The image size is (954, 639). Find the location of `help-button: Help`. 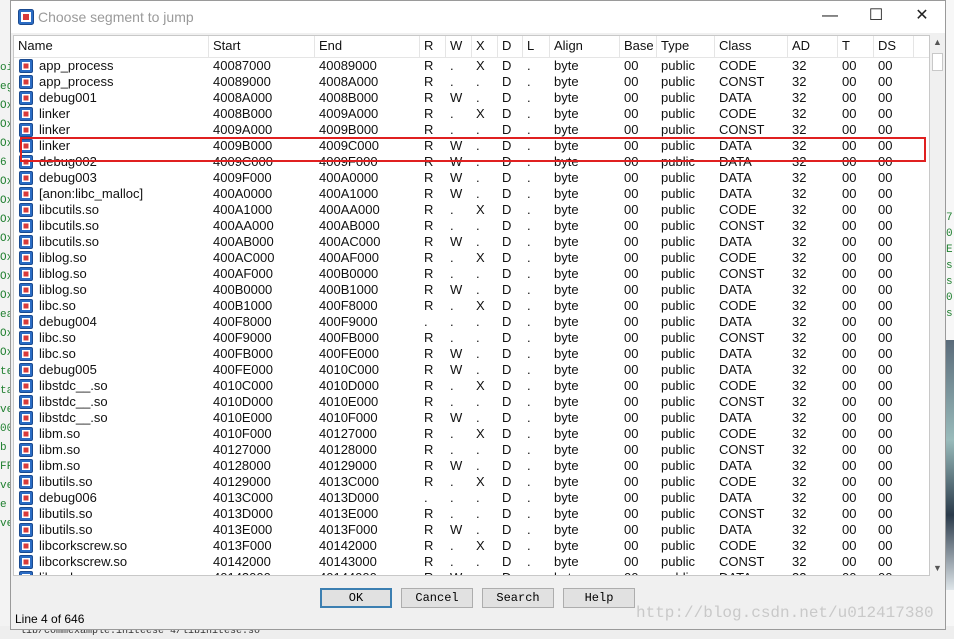

help-button: Help is located at coordinates (599, 598).